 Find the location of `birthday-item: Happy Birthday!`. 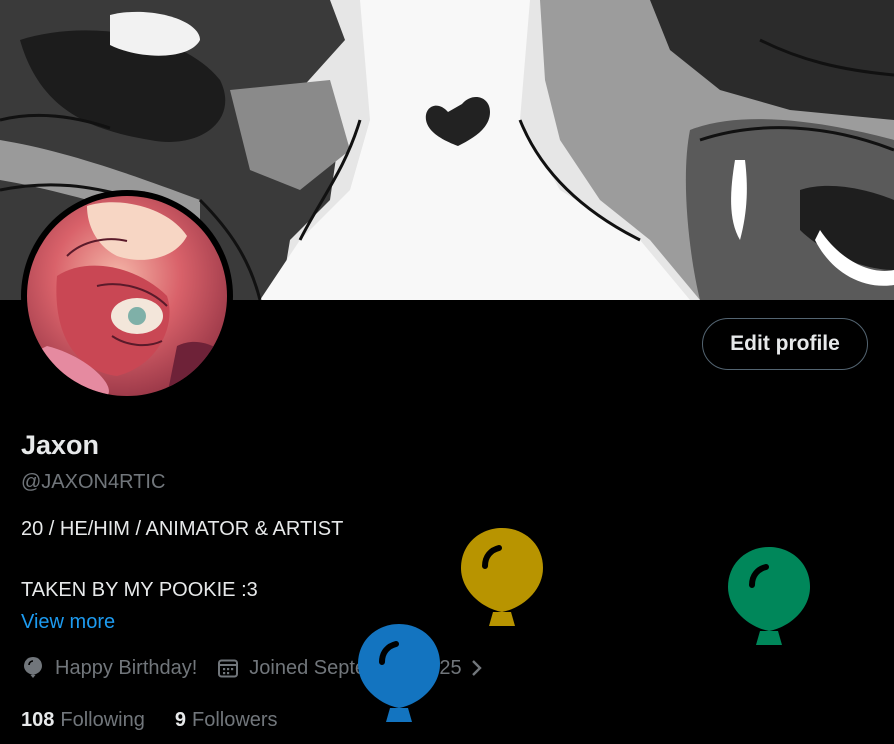

birthday-item: Happy Birthday! is located at coordinates (109, 668).